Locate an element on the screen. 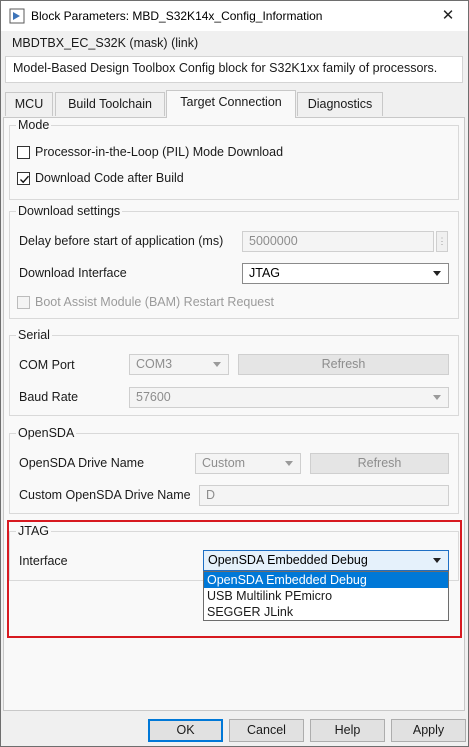 The height and width of the screenshot is (747, 469). baud-rate-label: Baud Rate is located at coordinates (49, 397).